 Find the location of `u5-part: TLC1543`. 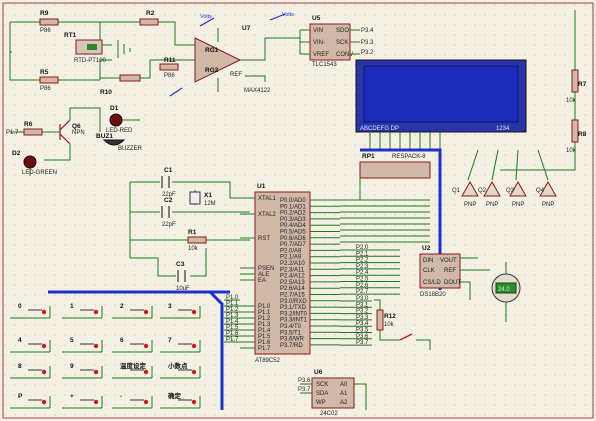

u5-part: TLC1543 is located at coordinates (324, 65).